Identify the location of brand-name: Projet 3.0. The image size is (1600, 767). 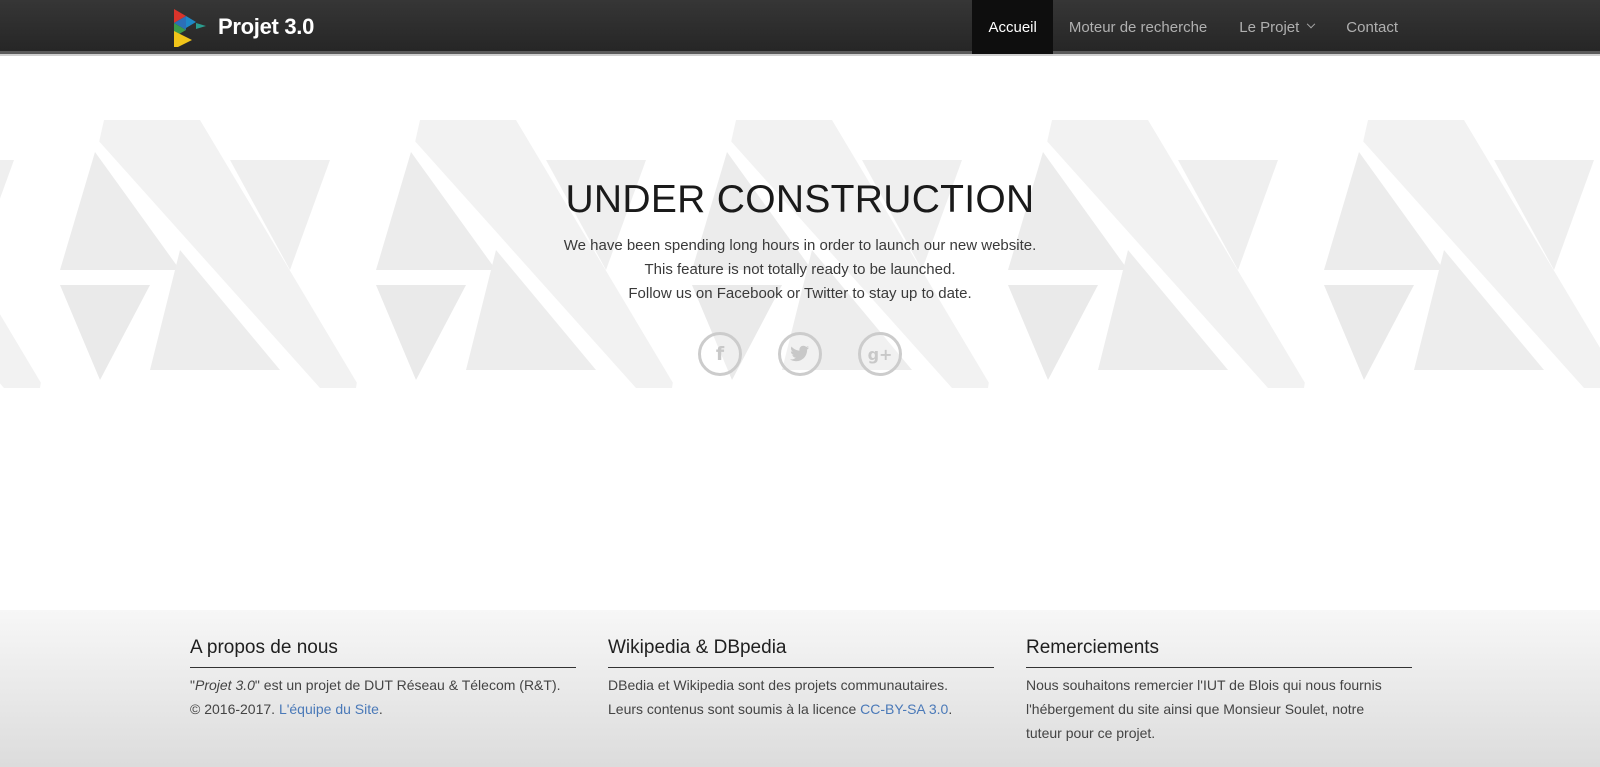
(266, 26).